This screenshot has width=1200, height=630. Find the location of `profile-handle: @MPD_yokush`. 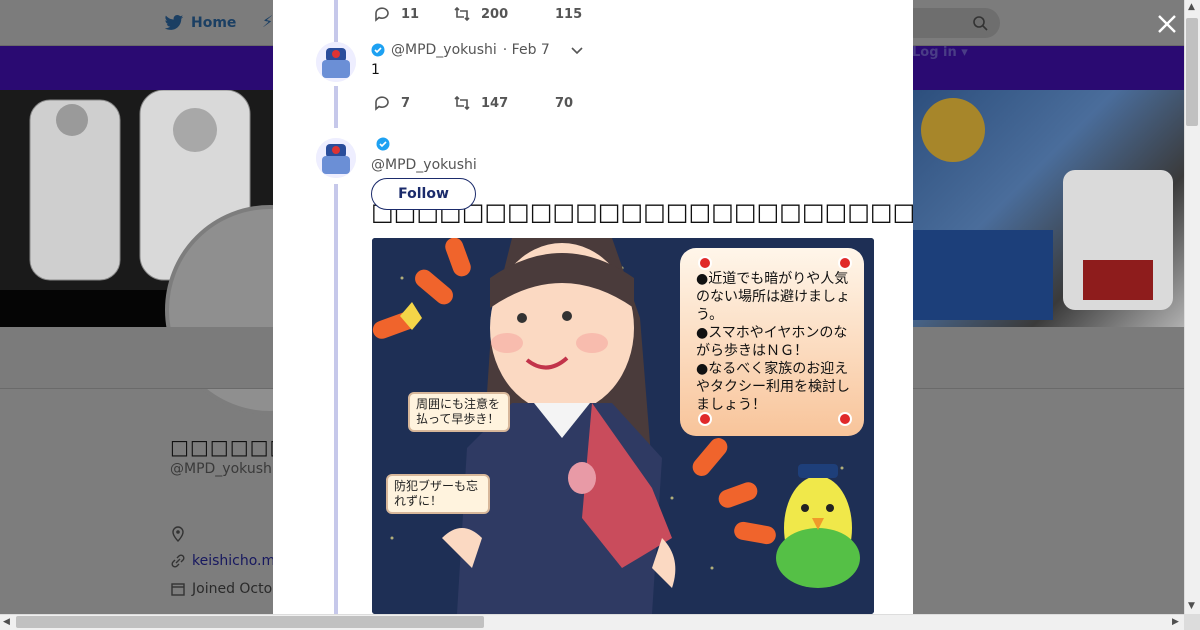

profile-handle: @MPD_yokush is located at coordinates (221, 469).